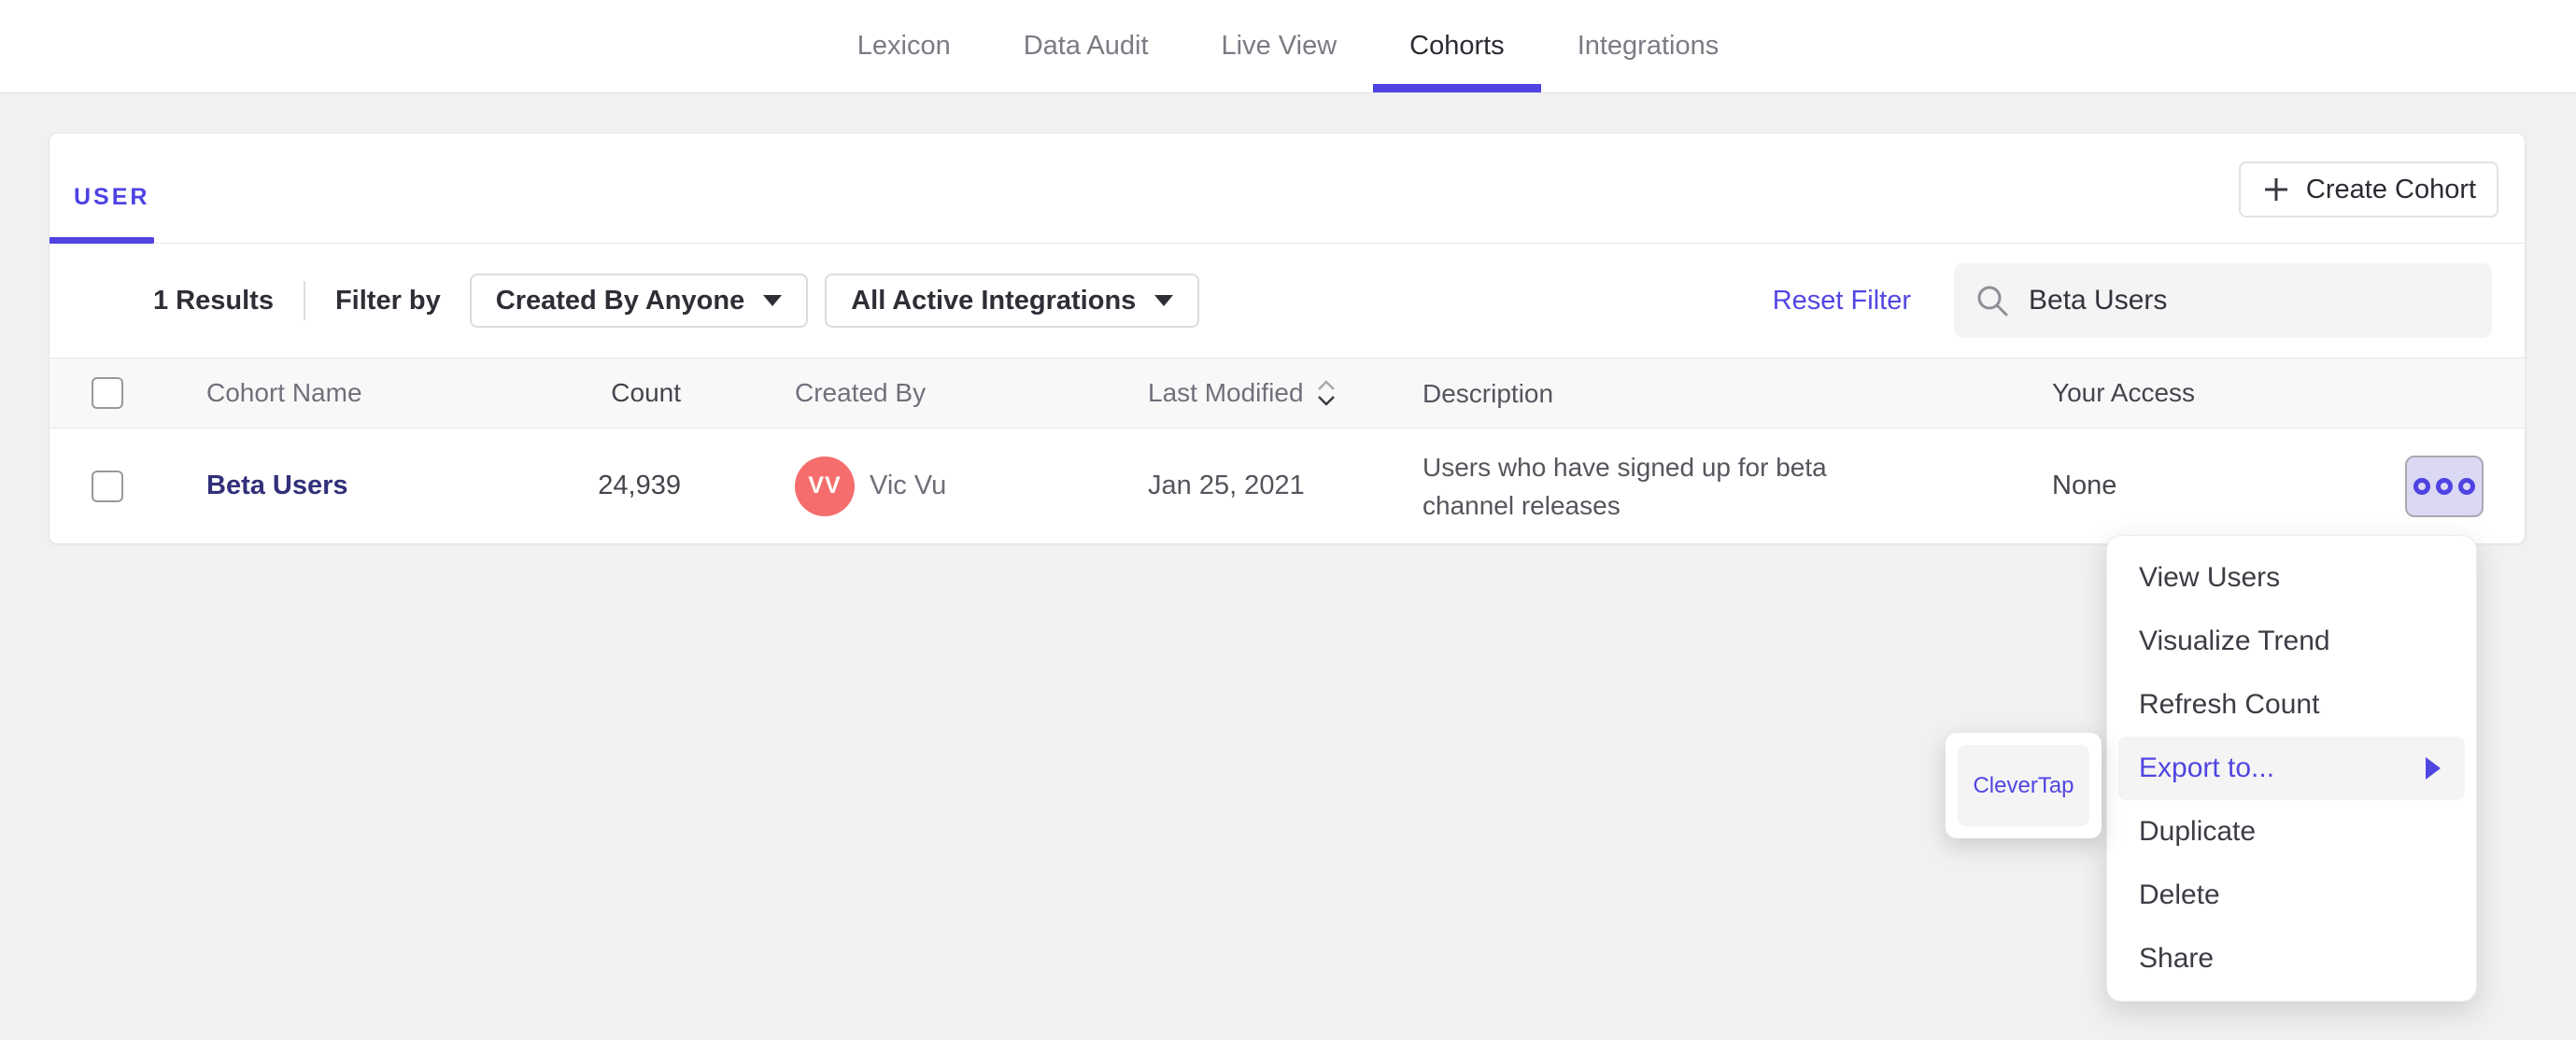 This screenshot has width=2576, height=1040. I want to click on column-header-description: Description, so click(1689, 393).